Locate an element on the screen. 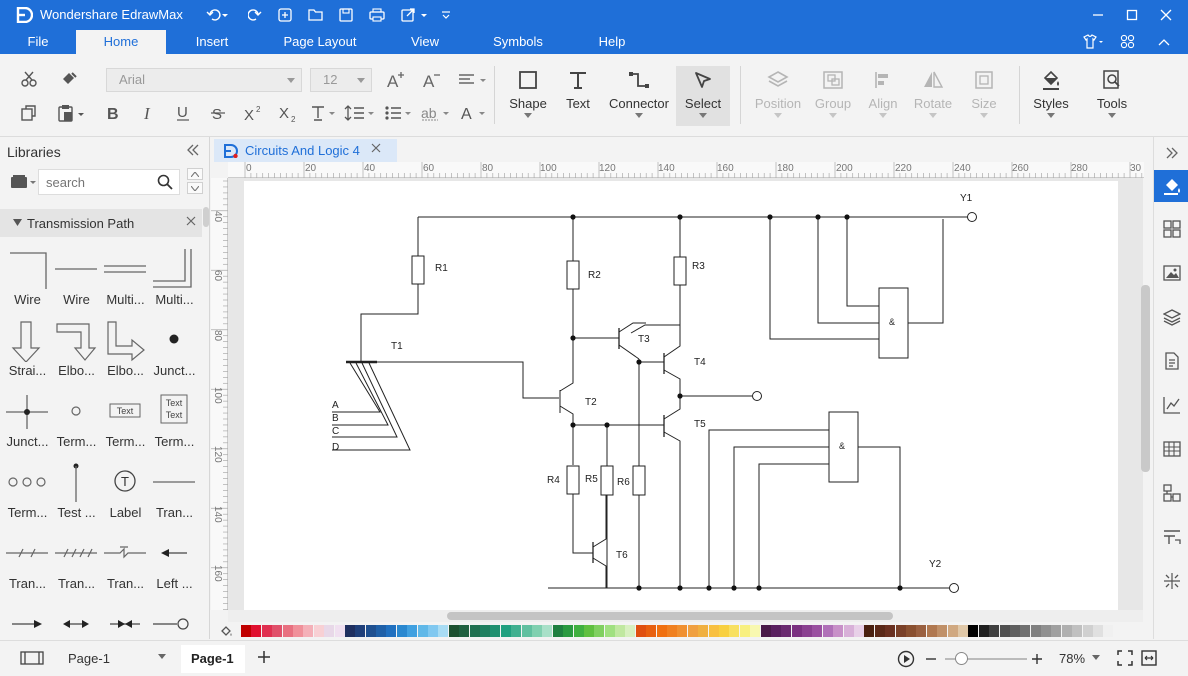  tab-home: Home is located at coordinates (121, 42).